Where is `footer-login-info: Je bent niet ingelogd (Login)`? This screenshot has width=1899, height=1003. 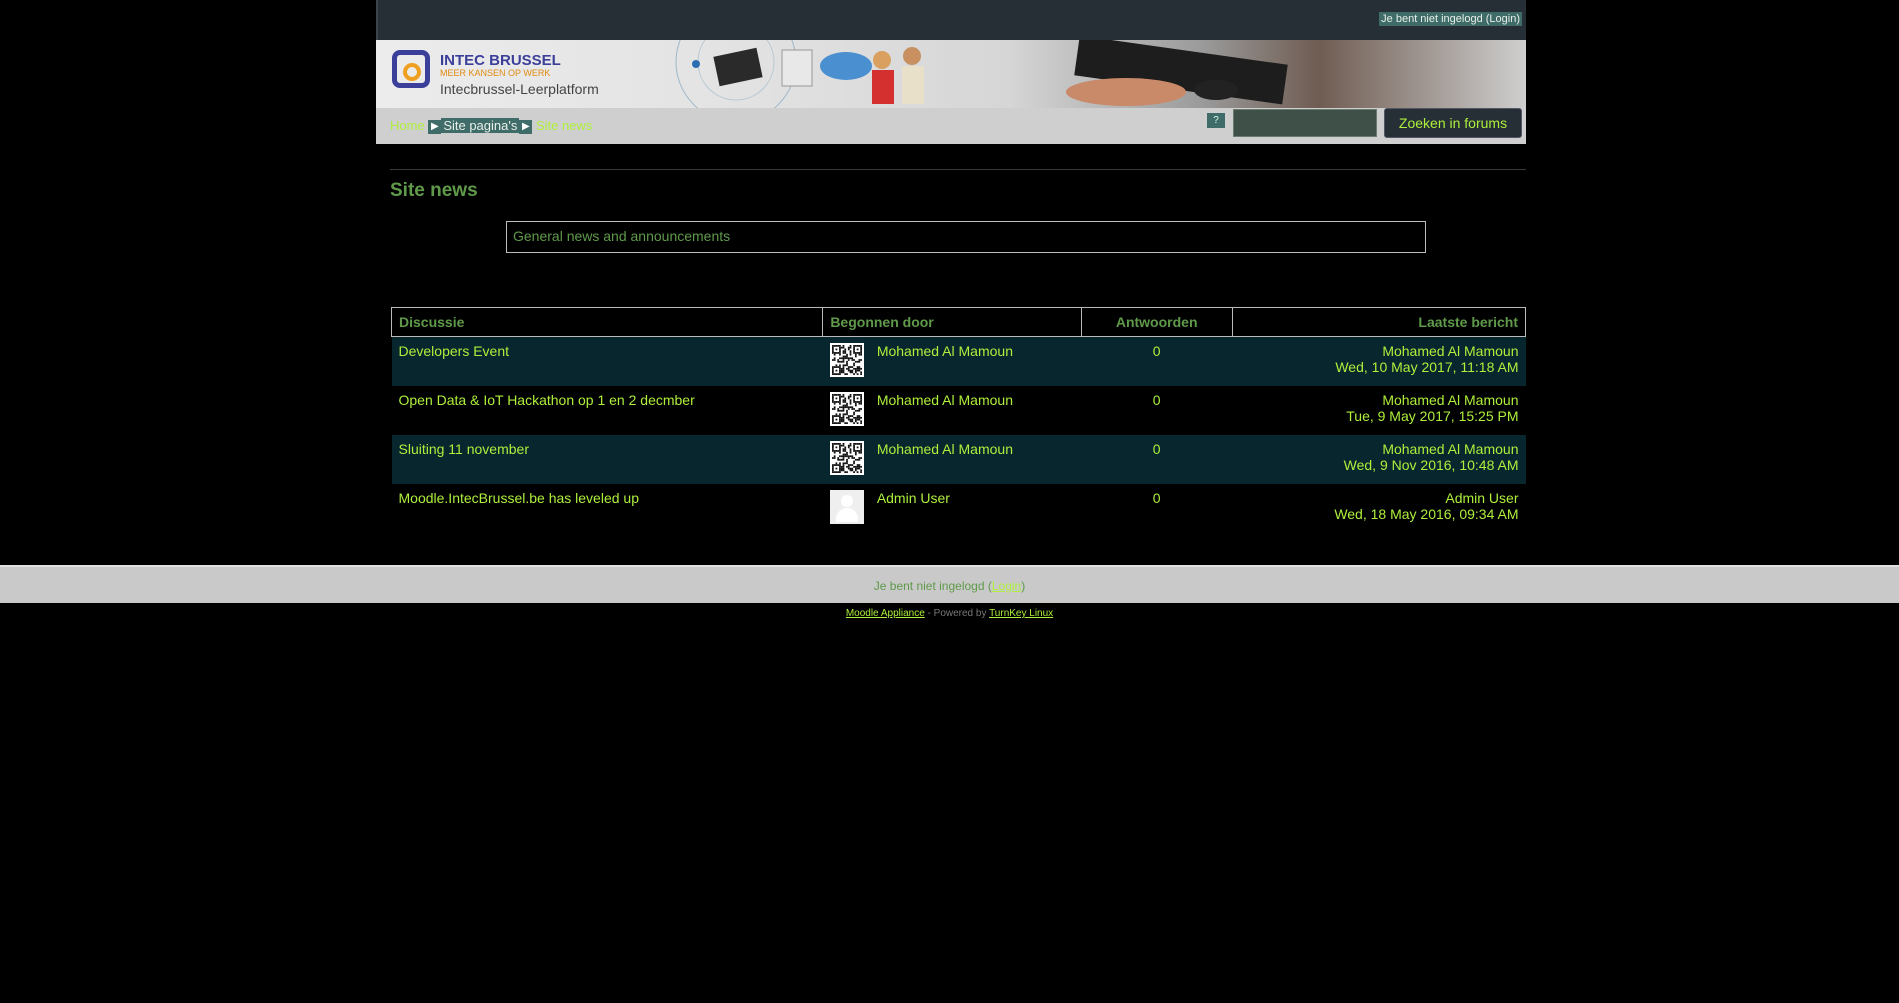
footer-login-info: Je bent niet ingelogd (Login) is located at coordinates (949, 584).